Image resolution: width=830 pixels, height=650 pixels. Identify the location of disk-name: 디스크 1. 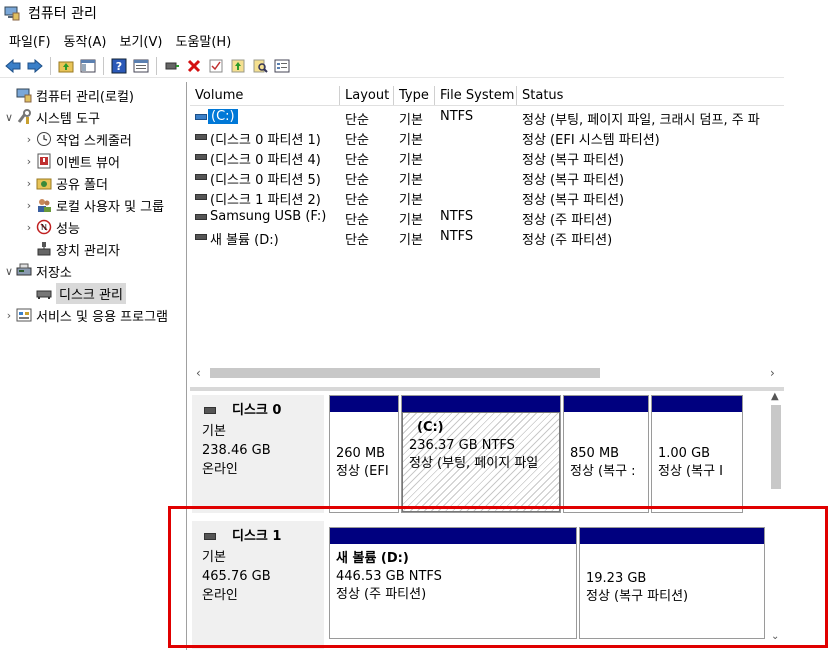
(257, 536).